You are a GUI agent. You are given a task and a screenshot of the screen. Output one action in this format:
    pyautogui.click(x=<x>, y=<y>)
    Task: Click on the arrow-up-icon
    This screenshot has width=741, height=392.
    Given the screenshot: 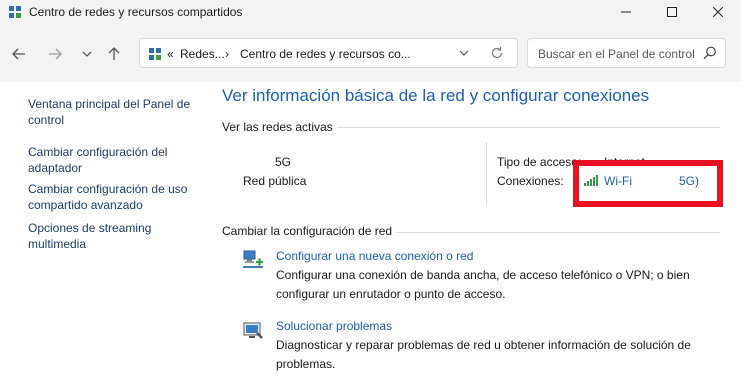 What is the action you would take?
    pyautogui.click(x=114, y=53)
    